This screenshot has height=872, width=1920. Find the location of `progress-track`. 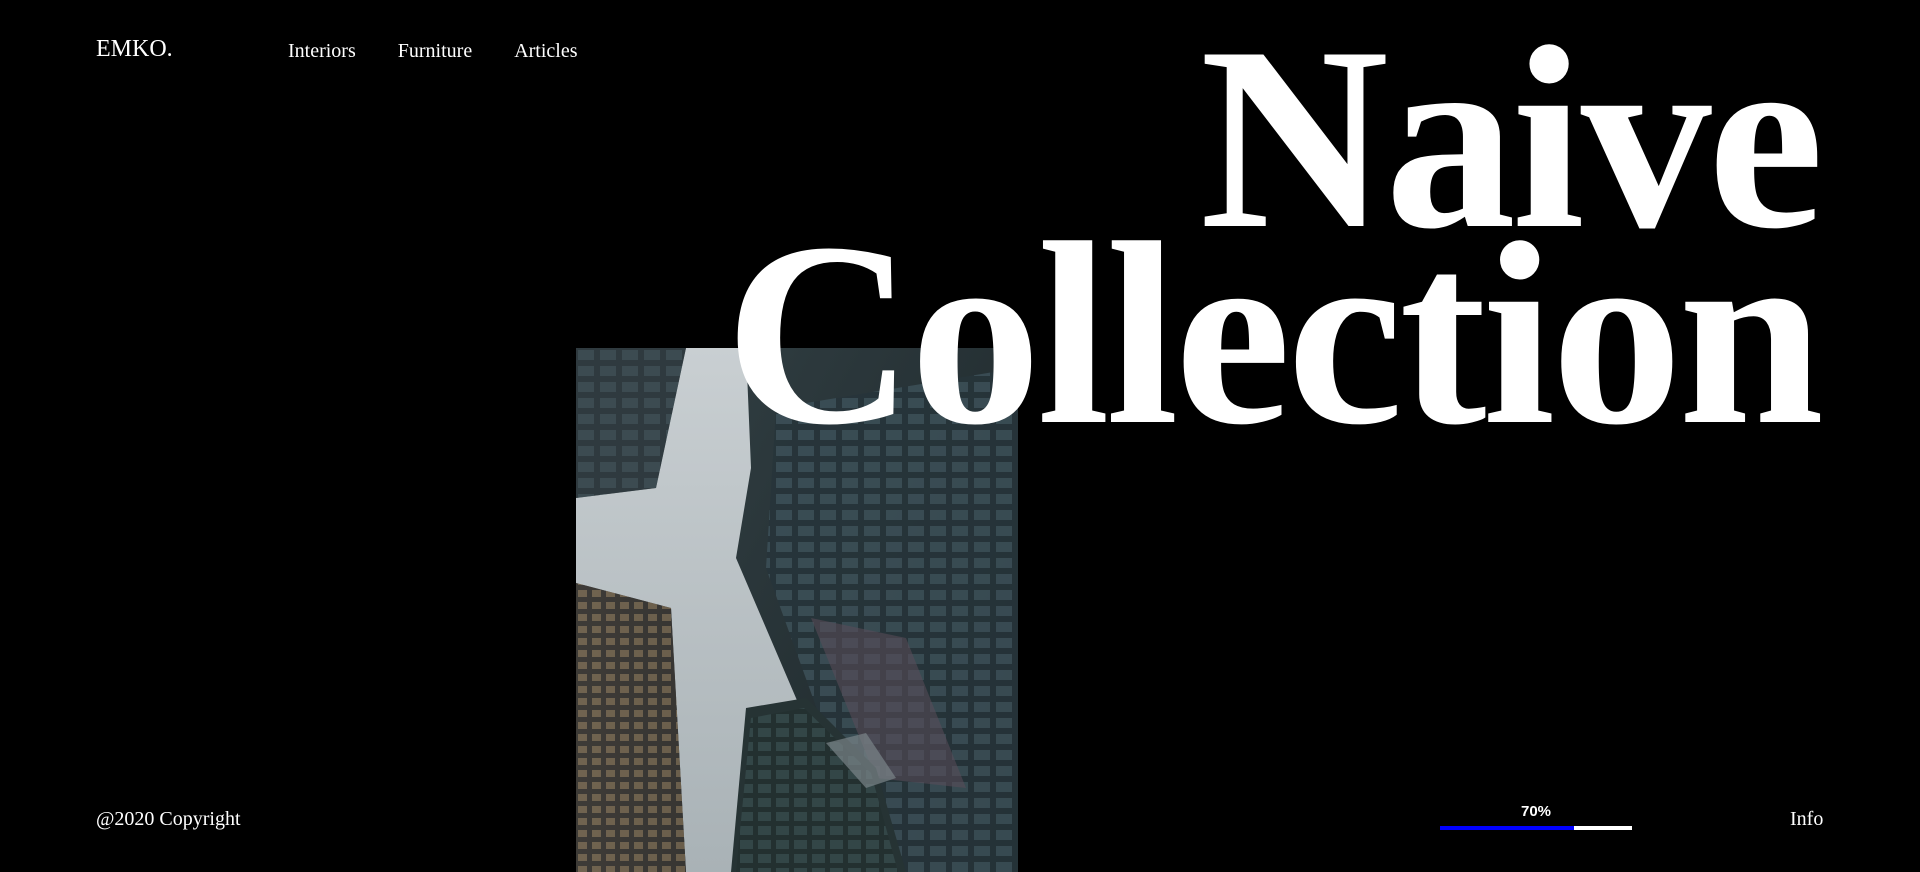

progress-track is located at coordinates (1536, 828).